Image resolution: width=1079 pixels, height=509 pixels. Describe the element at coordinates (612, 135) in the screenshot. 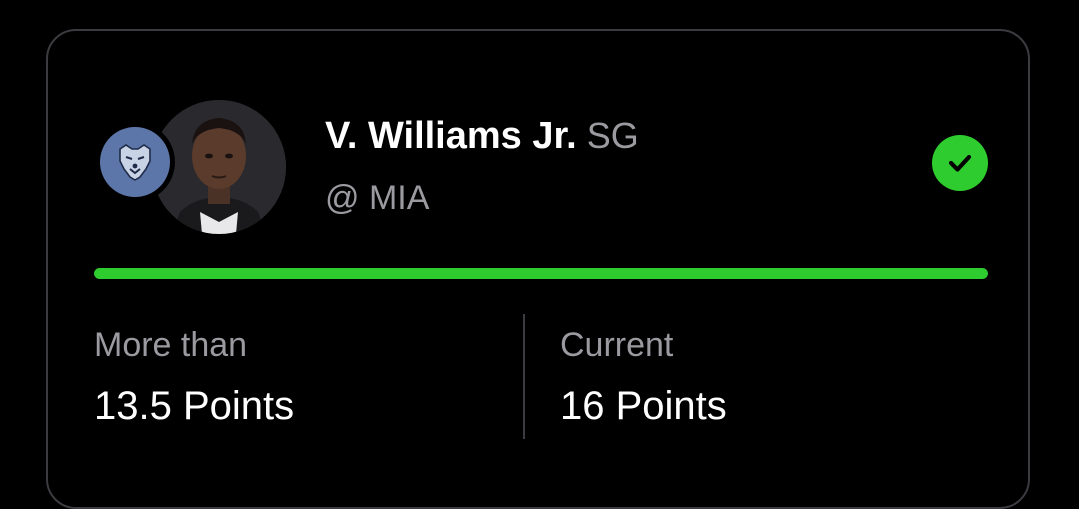

I see `player-position: SG` at that location.